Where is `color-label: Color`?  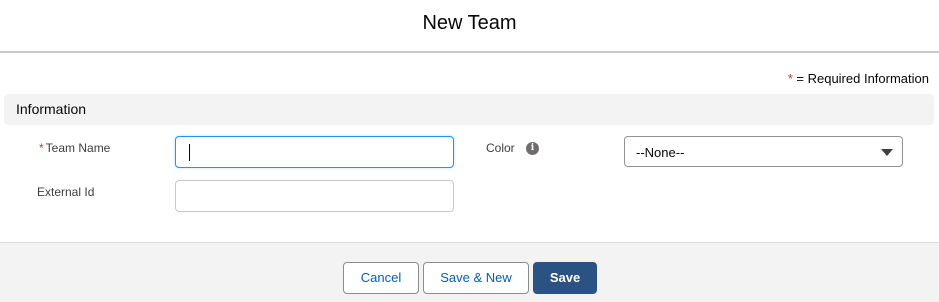
color-label: Color is located at coordinates (500, 148).